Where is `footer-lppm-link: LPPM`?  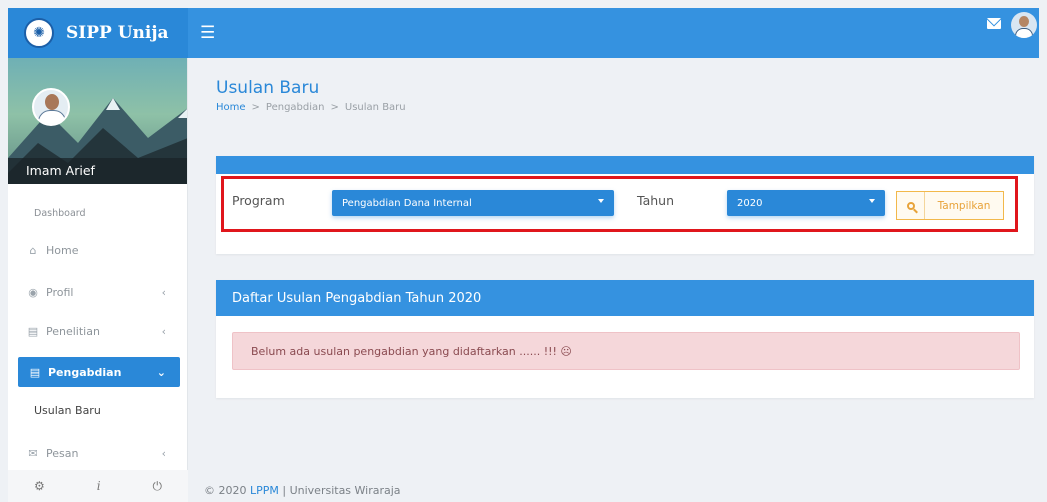
footer-lppm-link: LPPM is located at coordinates (264, 490).